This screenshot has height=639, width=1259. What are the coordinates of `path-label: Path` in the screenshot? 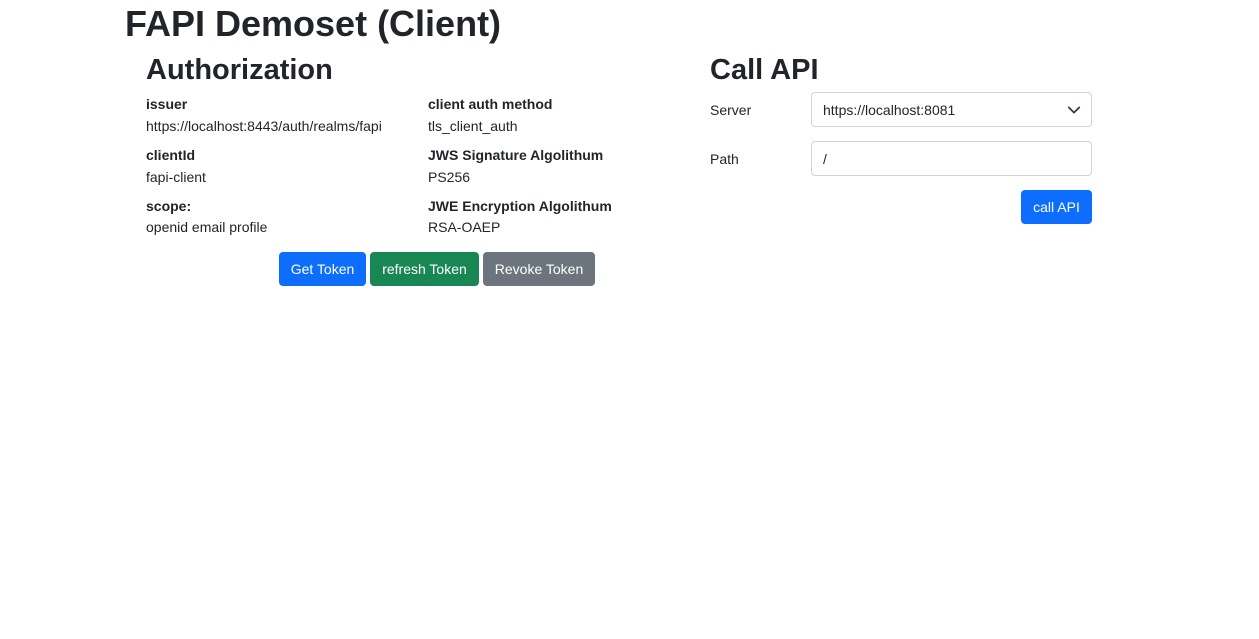 It's located at (724, 159).